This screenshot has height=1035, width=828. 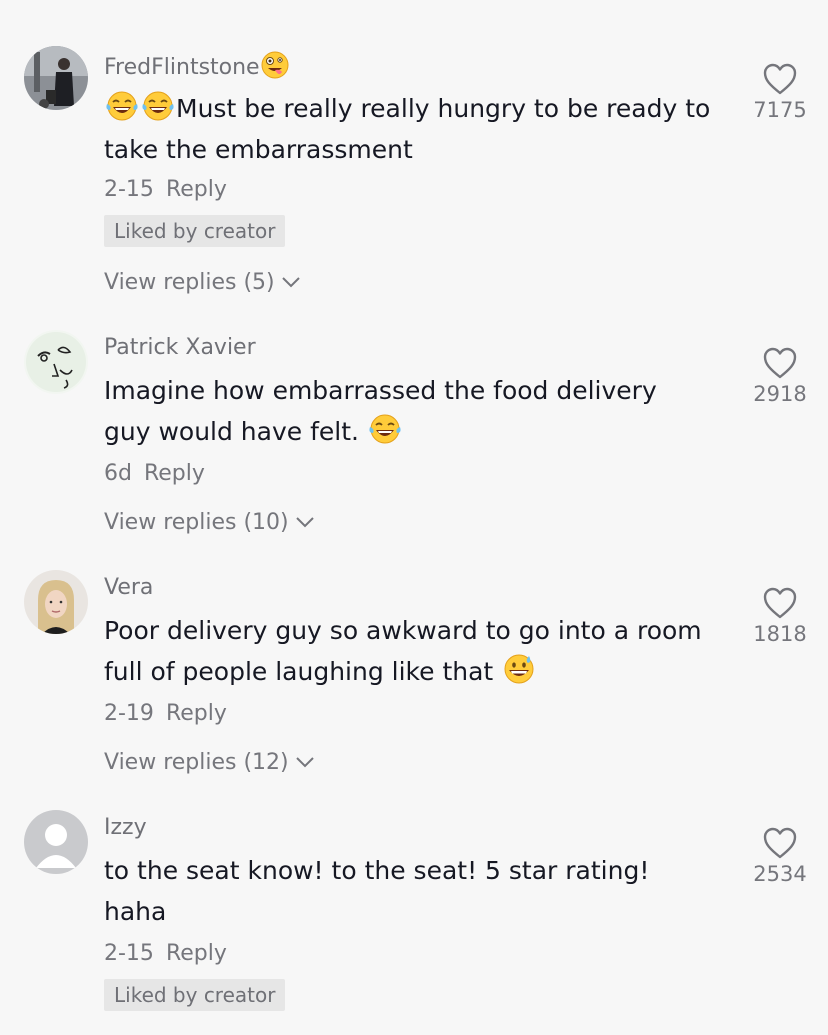 What do you see at coordinates (780, 394) in the screenshot?
I see `like-count: 2918` at bounding box center [780, 394].